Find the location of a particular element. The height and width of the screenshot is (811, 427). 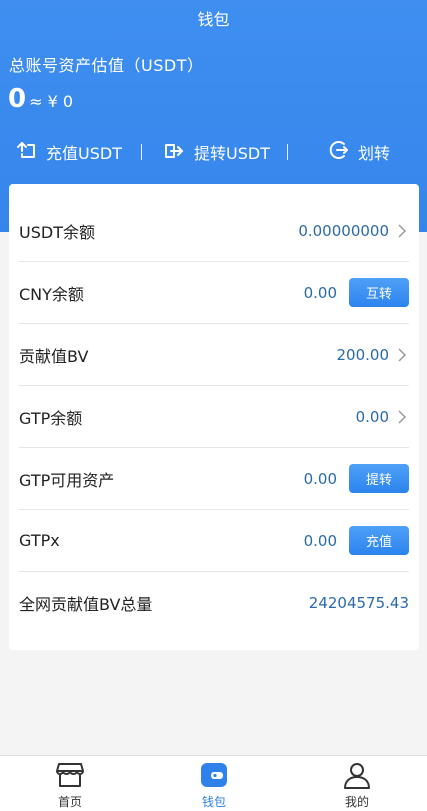

bottom-tab-bar: 首页 钱包 我的 is located at coordinates (213, 783).